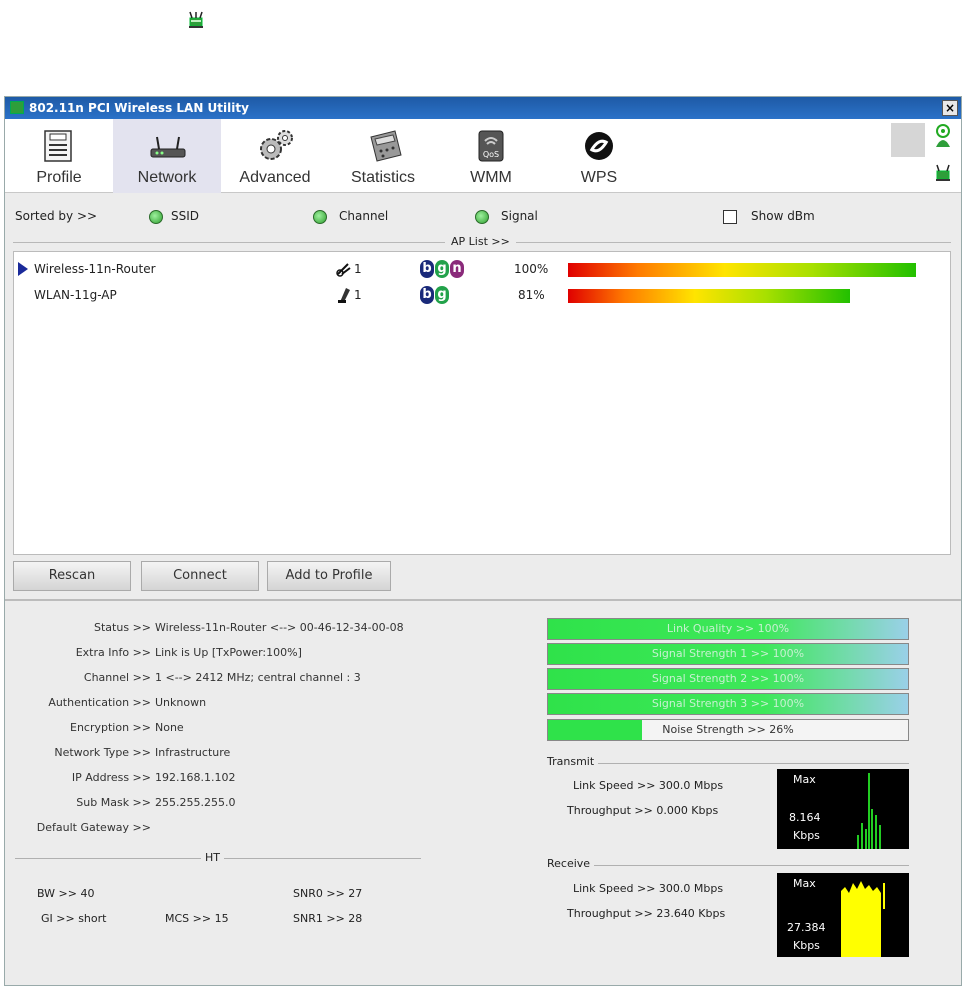 The width and height of the screenshot is (964, 986). I want to click on tx-graph: Max 8.164 Kbps, so click(843, 809).